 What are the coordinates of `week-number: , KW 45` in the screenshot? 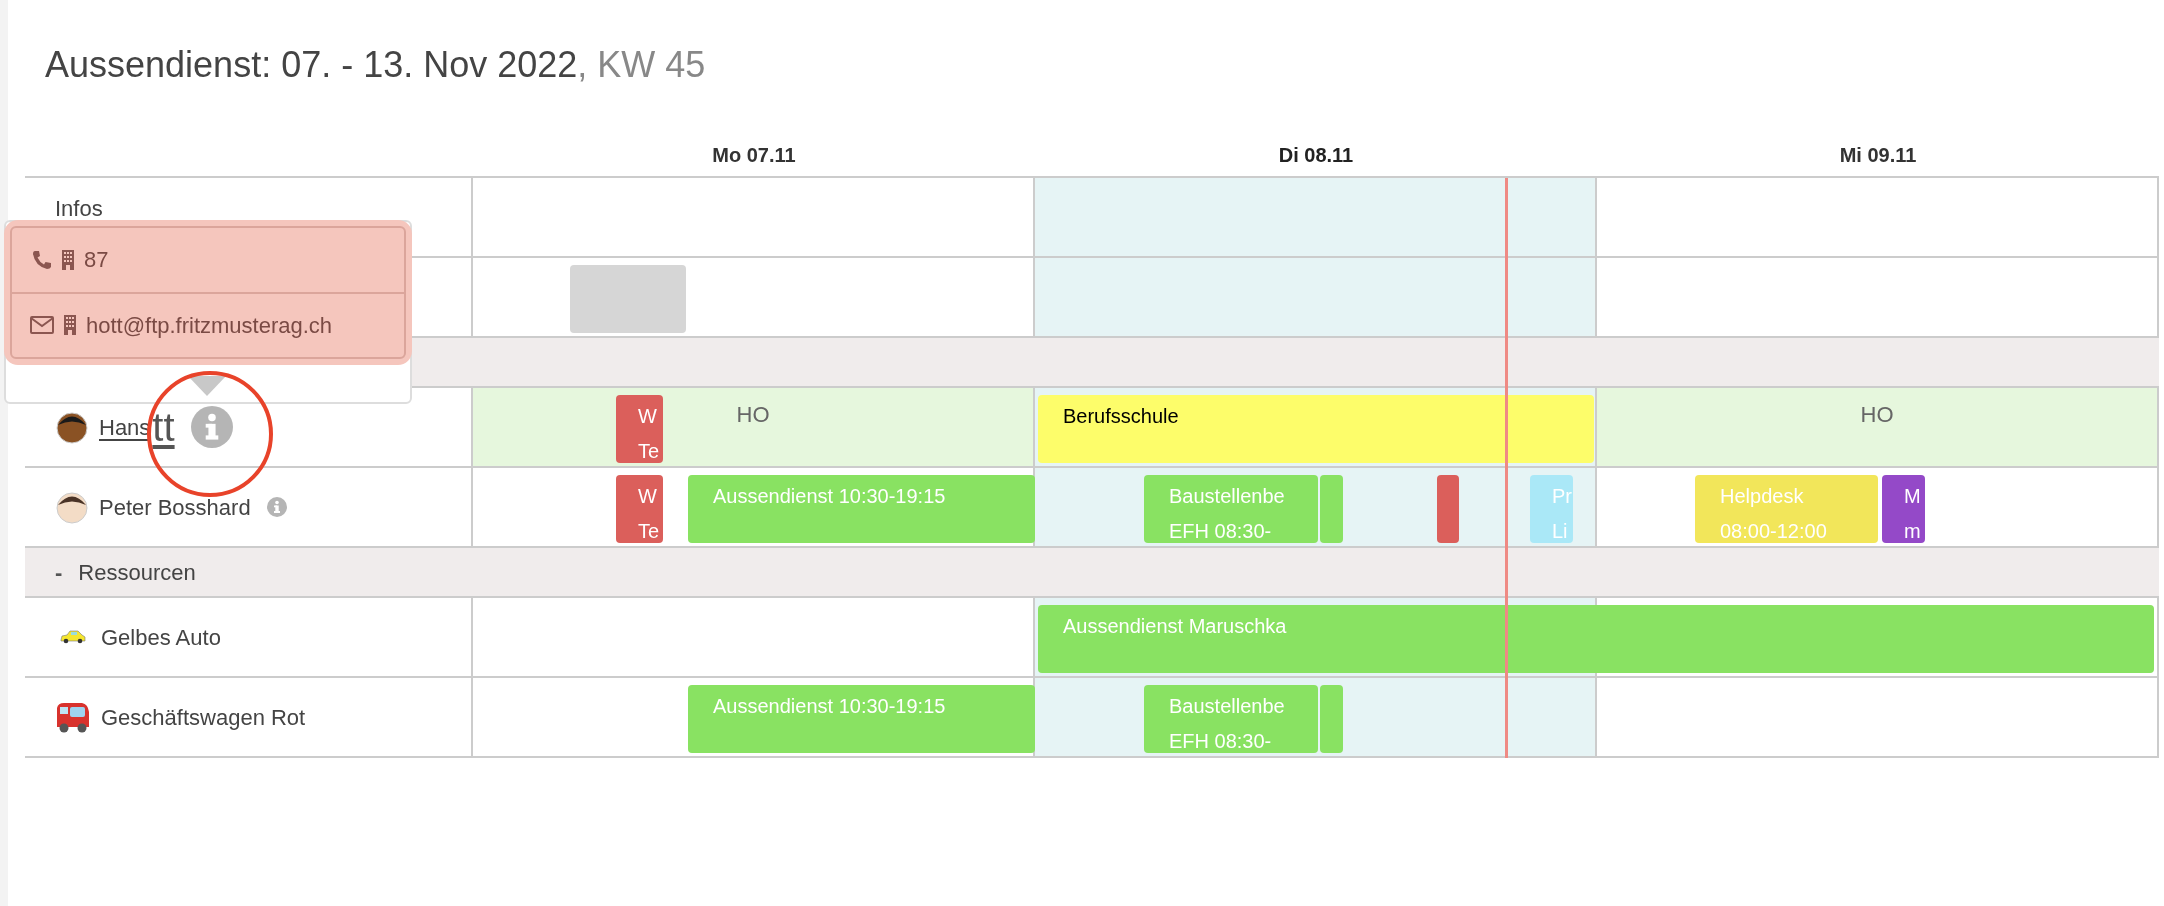 It's located at (641, 65).